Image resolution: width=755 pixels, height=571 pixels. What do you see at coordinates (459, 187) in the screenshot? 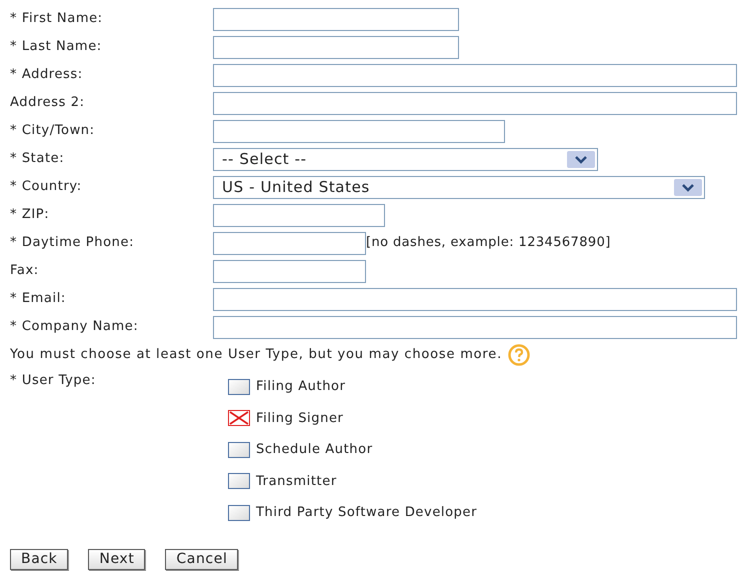
I see `select-dropdown: US - United States` at bounding box center [459, 187].